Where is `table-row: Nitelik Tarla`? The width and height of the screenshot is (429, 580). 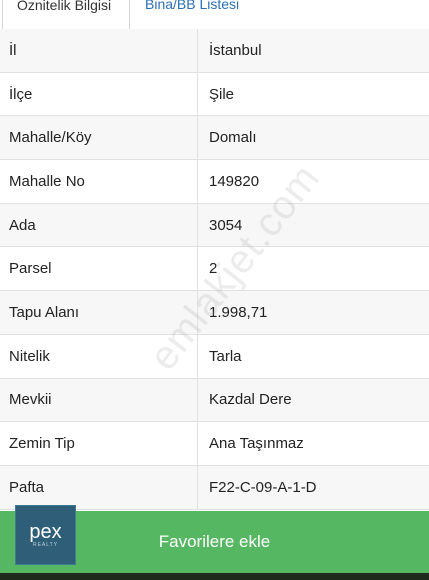
table-row: Nitelik Tarla is located at coordinates (214, 356).